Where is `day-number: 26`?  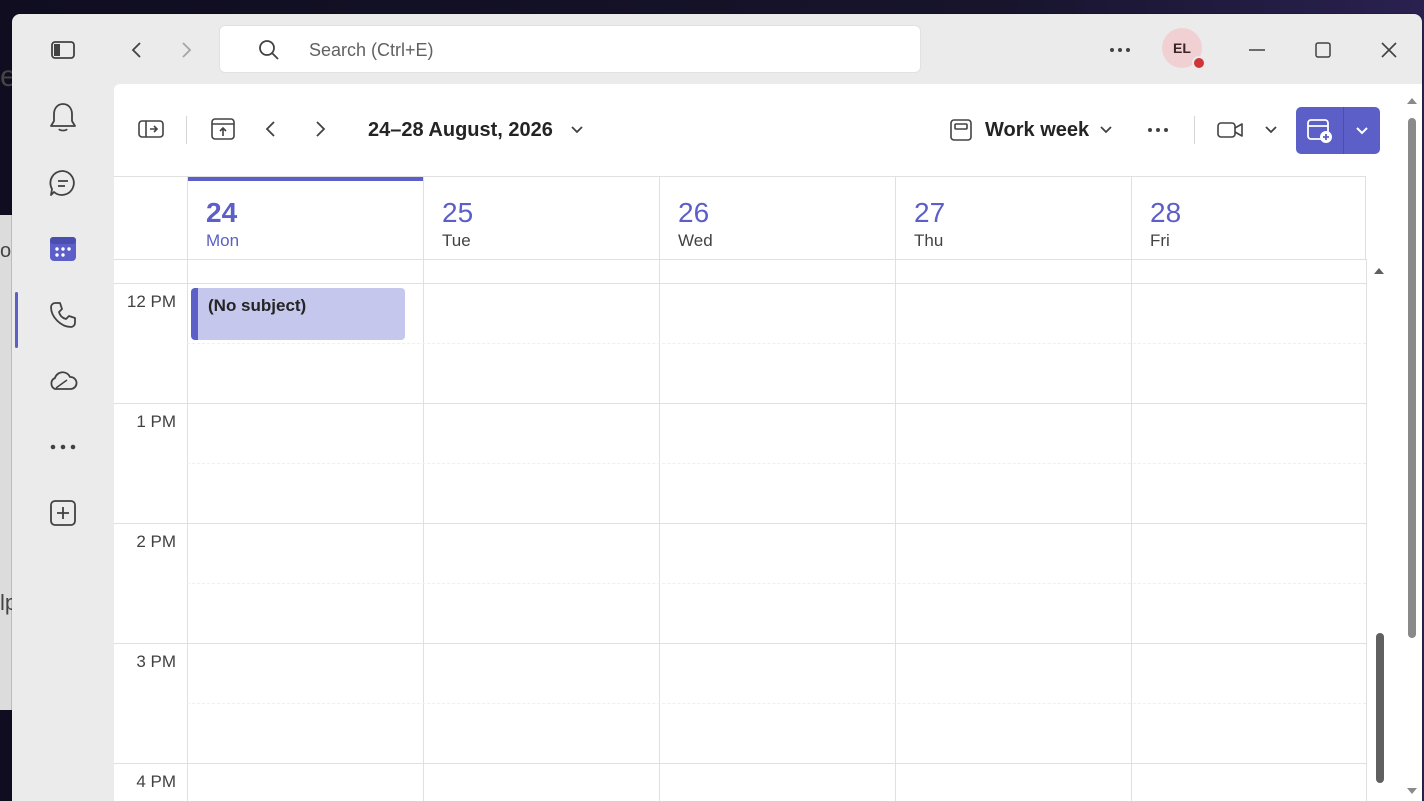
day-number: 26 is located at coordinates (694, 212).